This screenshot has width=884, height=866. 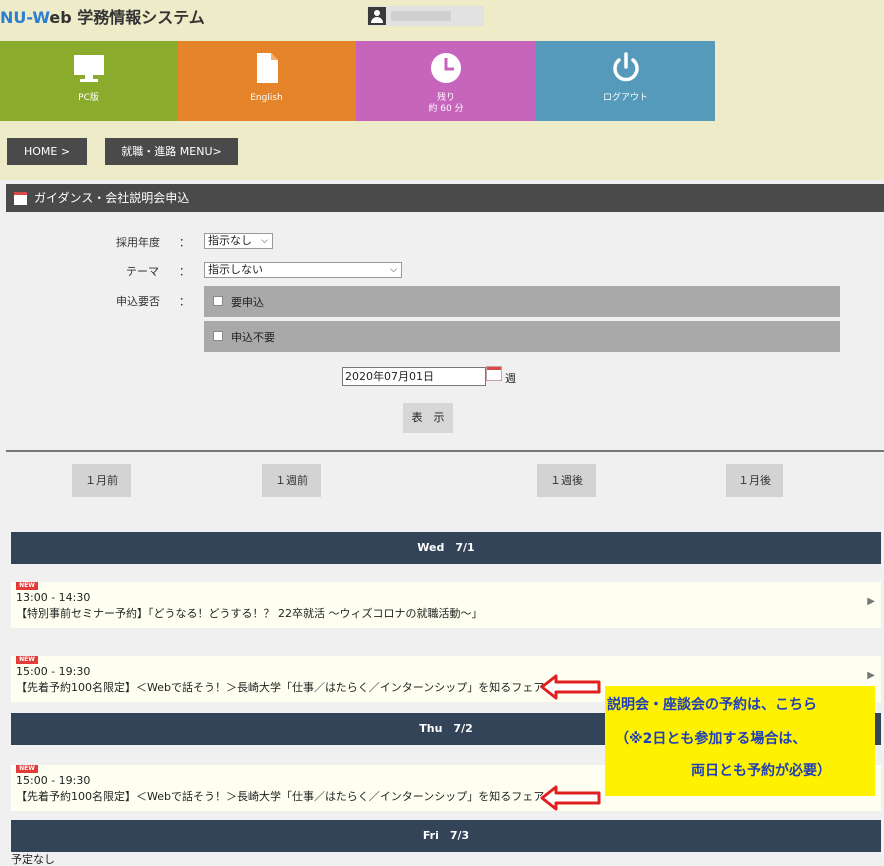 What do you see at coordinates (421, 16) in the screenshot?
I see `user-name-redacted` at bounding box center [421, 16].